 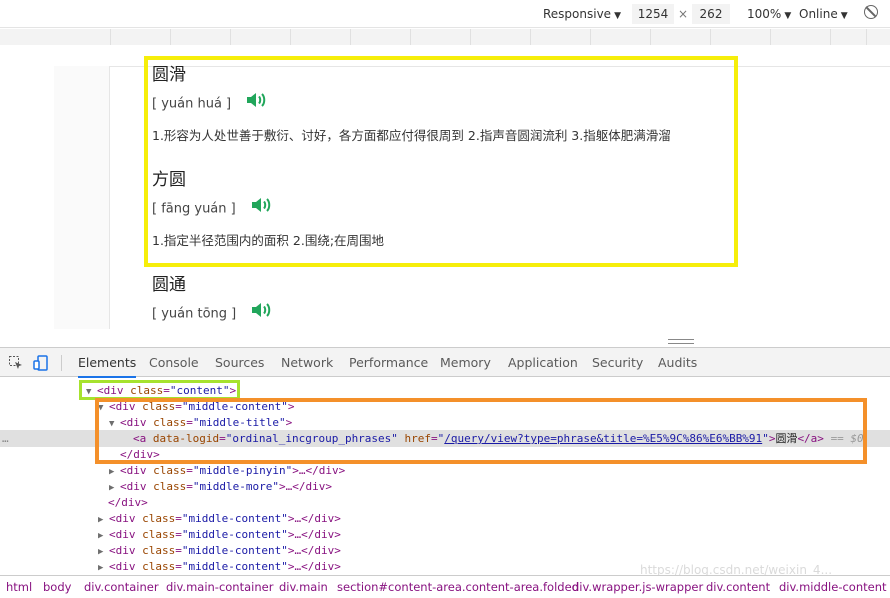 I want to click on viewport-height-input: 262, so click(x=711, y=14).